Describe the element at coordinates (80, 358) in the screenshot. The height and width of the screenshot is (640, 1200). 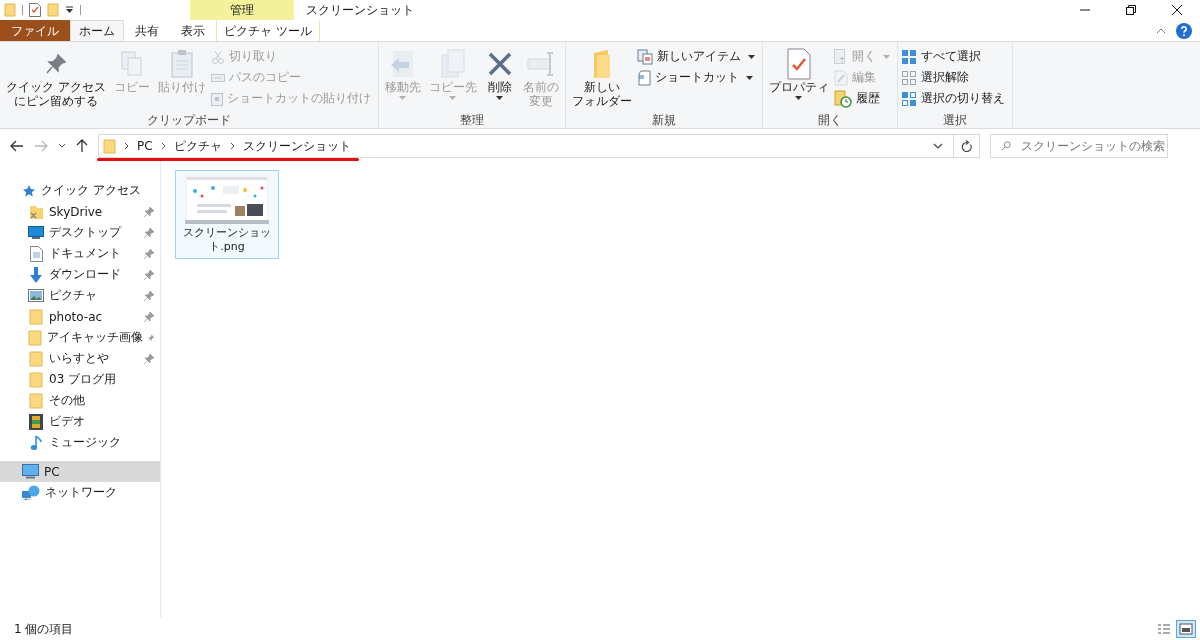
I see `nav-item: いらすとや` at that location.